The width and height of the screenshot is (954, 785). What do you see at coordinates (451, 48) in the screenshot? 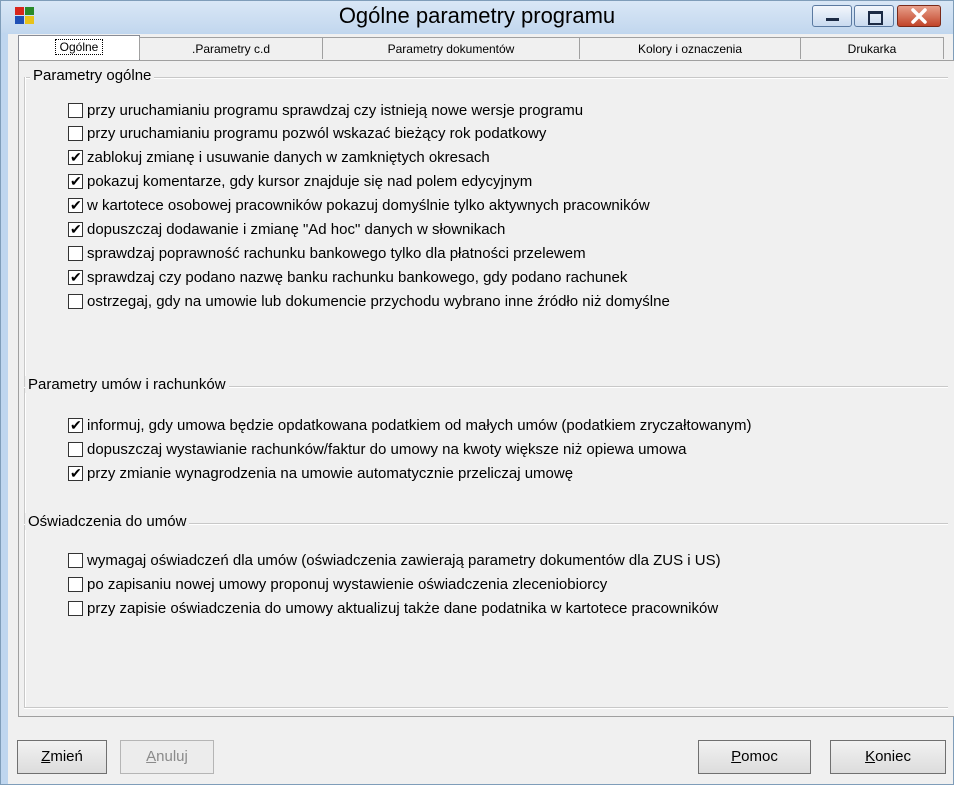
I see `tab-parametry-dokumentow: Parametry dokumentów` at bounding box center [451, 48].